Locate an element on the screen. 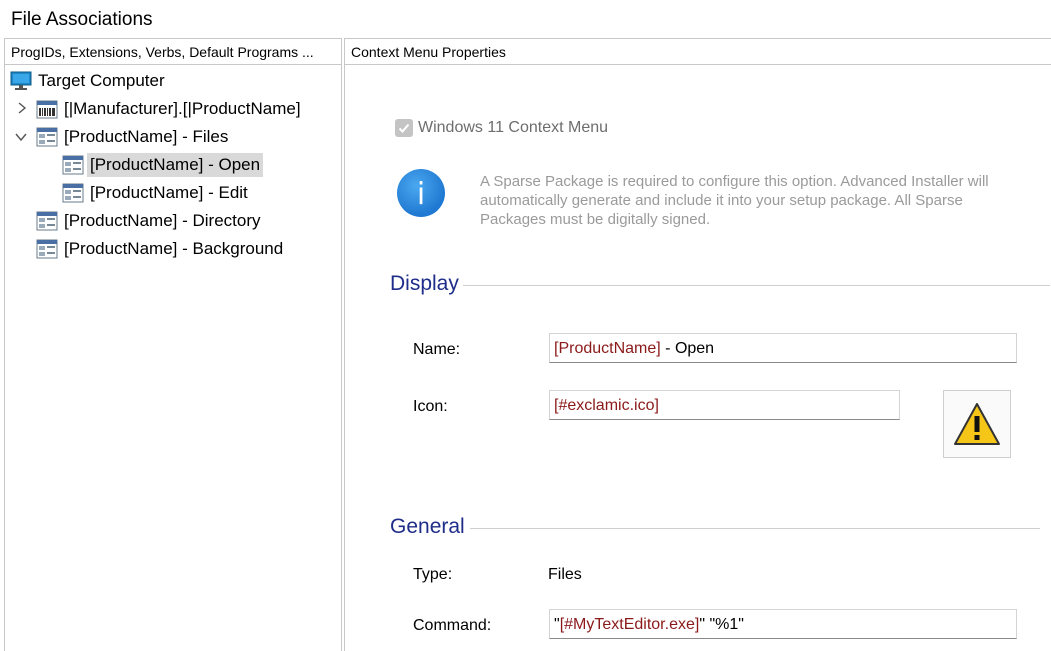 The width and height of the screenshot is (1051, 651). tree-node-manufacturer: [|Manufacturer].[|ProductName] is located at coordinates (170, 108).